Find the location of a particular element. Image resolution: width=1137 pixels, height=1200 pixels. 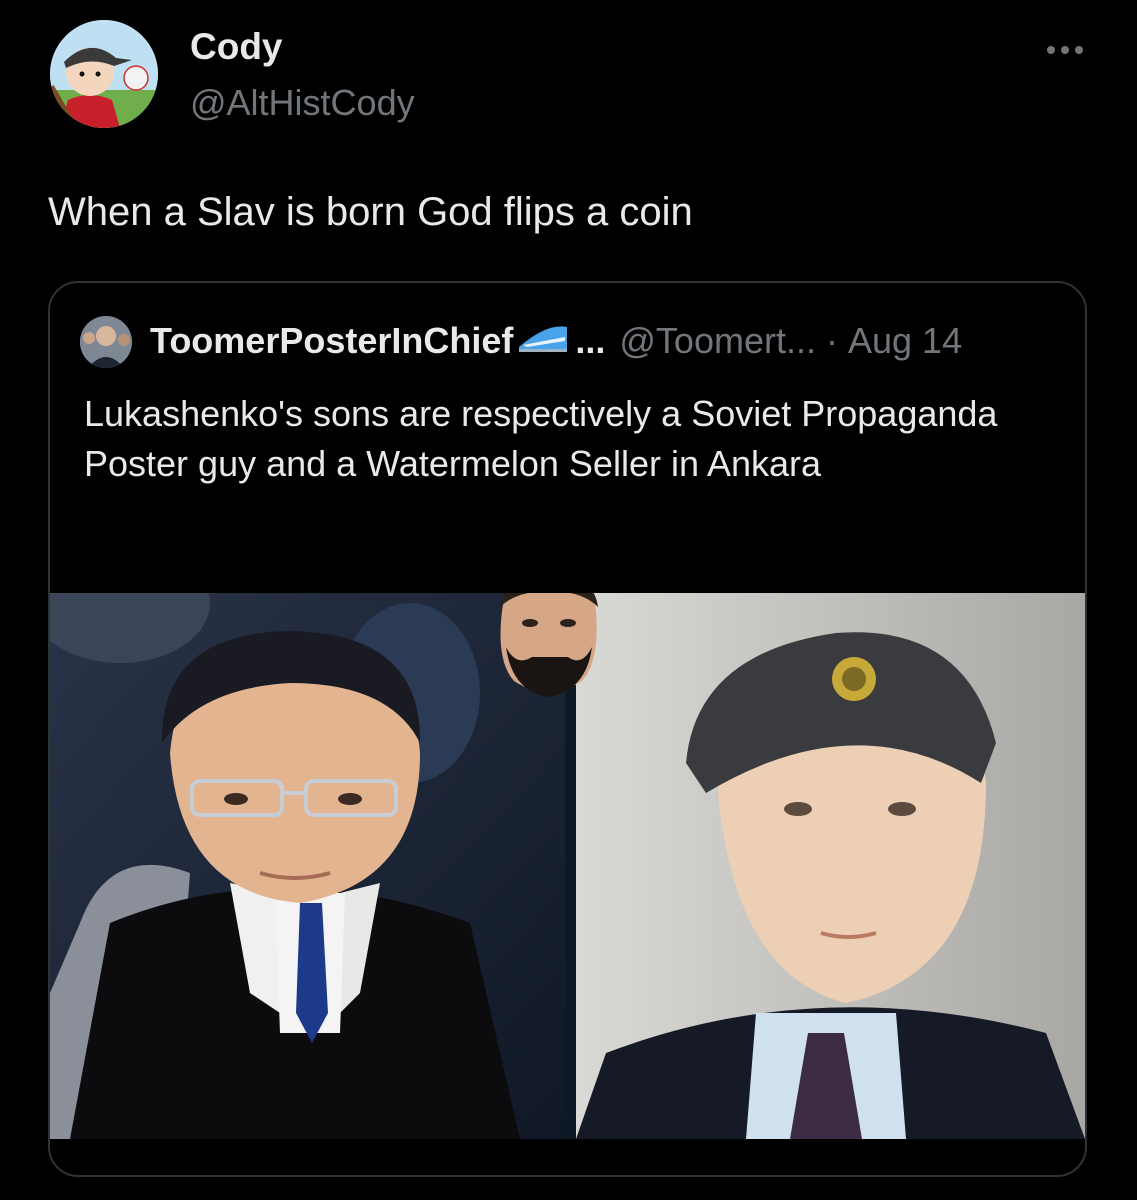

author-name: Cody is located at coordinates (236, 47).